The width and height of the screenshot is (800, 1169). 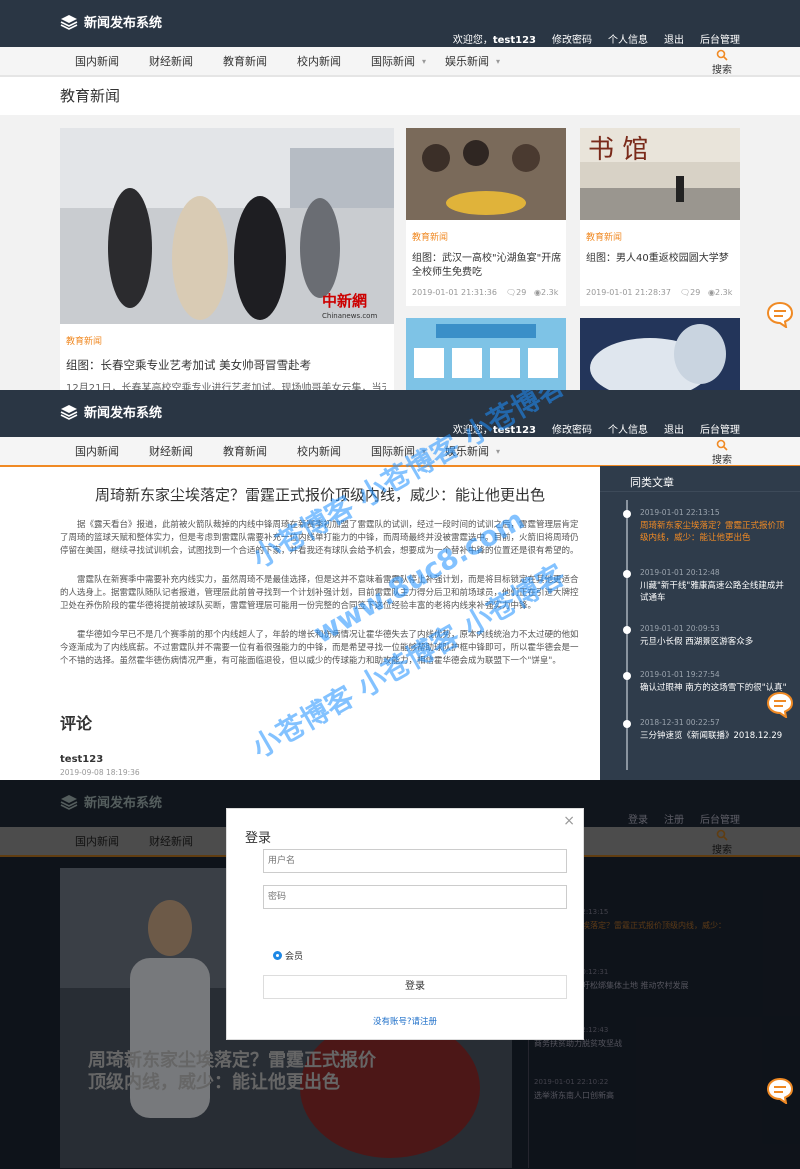 I want to click on photo-site: Chinanews.com, so click(x=349, y=316).